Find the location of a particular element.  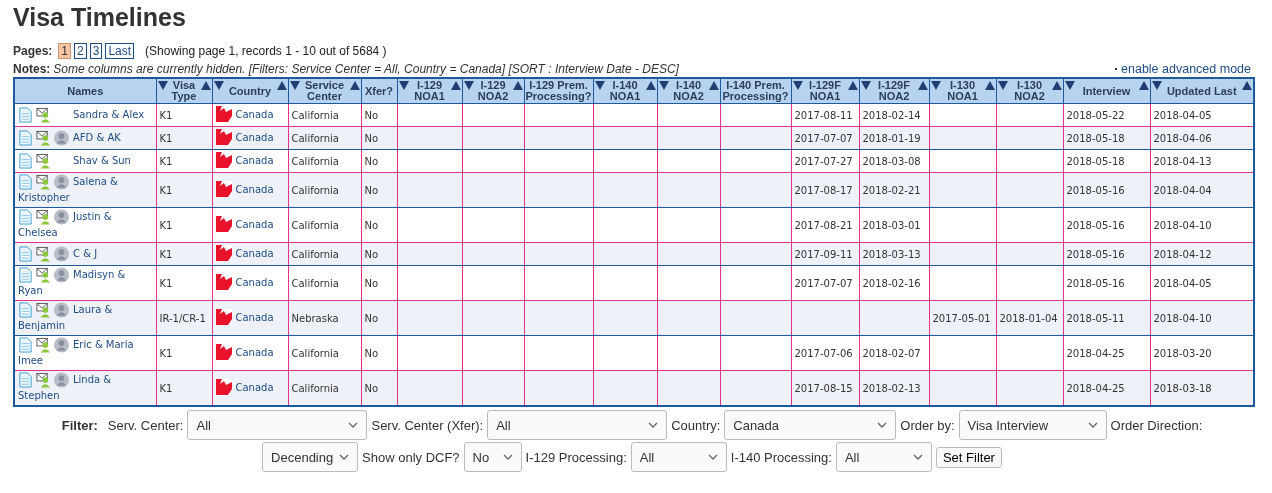

advanced-mode-link: enable advanced mode is located at coordinates (1186, 69).